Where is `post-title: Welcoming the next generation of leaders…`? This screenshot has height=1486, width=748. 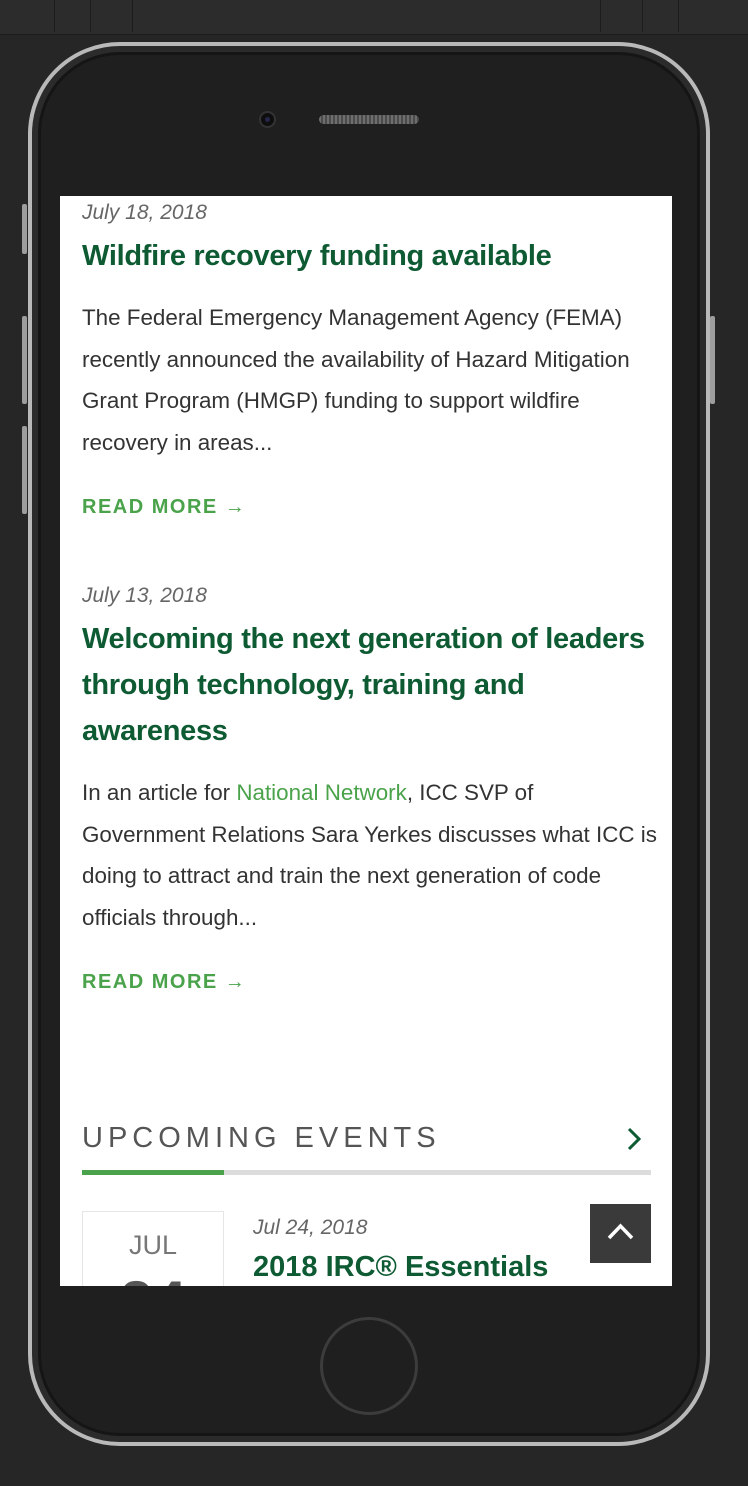 post-title: Welcoming the next generation of leaders… is located at coordinates (367, 685).